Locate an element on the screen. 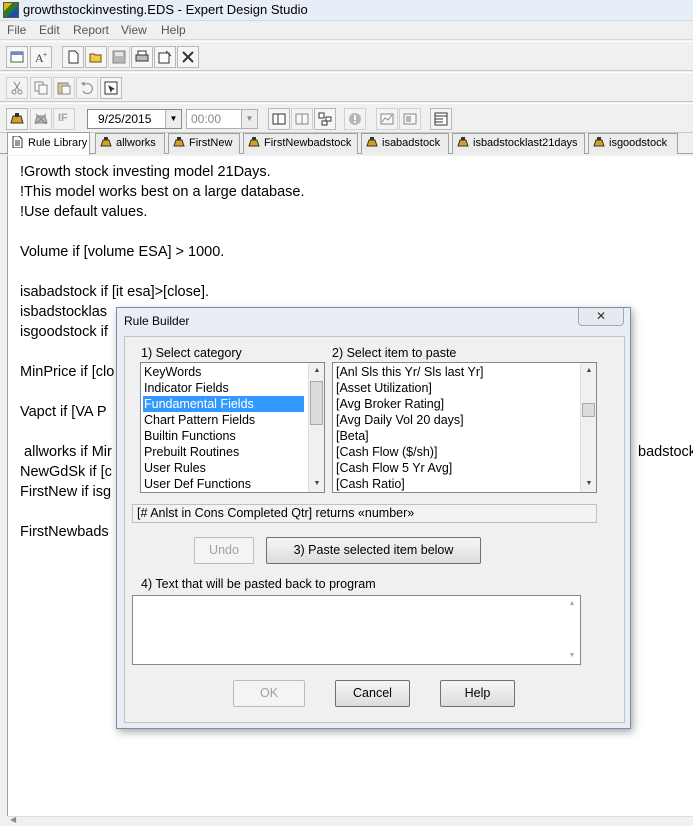 The image size is (693, 826). horizontal-scrollbar: ◀ is located at coordinates (350, 820).